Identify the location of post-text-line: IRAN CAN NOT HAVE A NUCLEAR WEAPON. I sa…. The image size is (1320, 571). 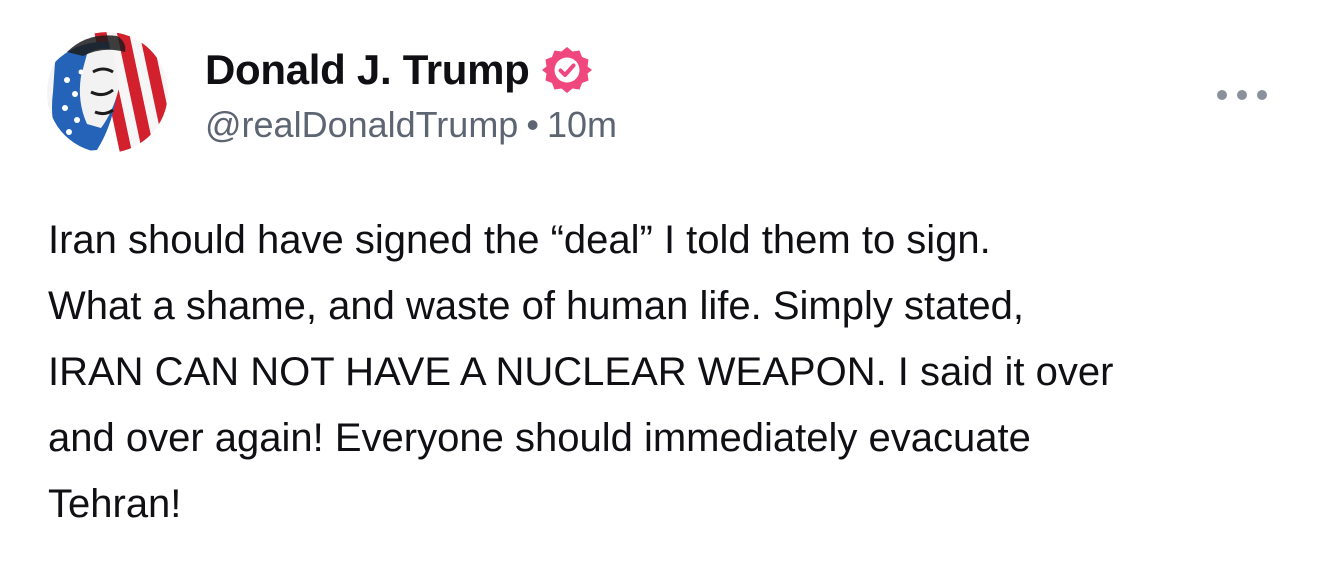
(581, 372).